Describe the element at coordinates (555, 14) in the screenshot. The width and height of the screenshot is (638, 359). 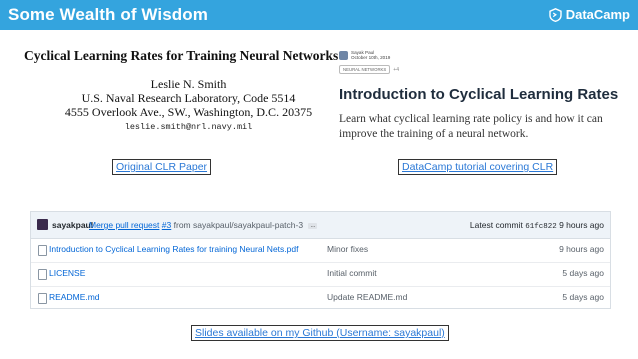
I see `datacamp-logo-icon` at that location.